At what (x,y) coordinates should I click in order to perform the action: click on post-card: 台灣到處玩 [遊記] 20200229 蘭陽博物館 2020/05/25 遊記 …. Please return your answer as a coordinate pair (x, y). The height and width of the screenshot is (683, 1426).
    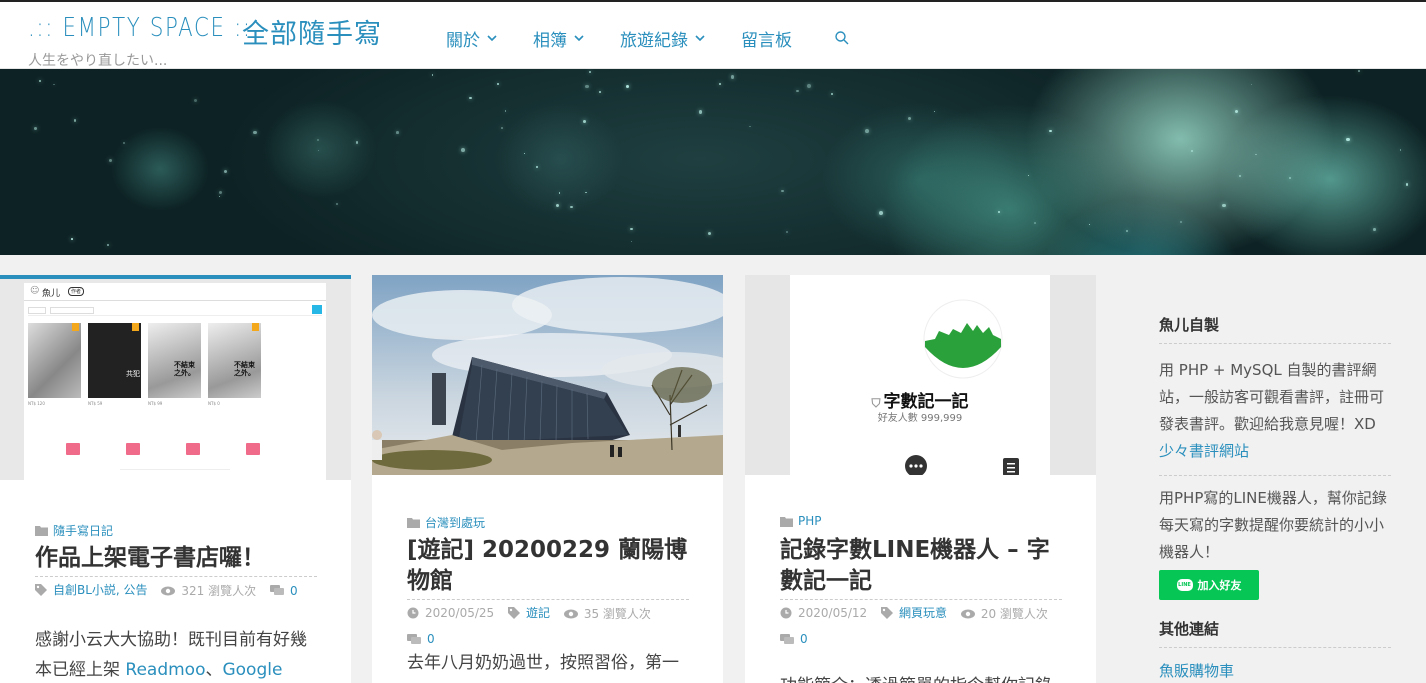
    Looking at the image, I should click on (547, 479).